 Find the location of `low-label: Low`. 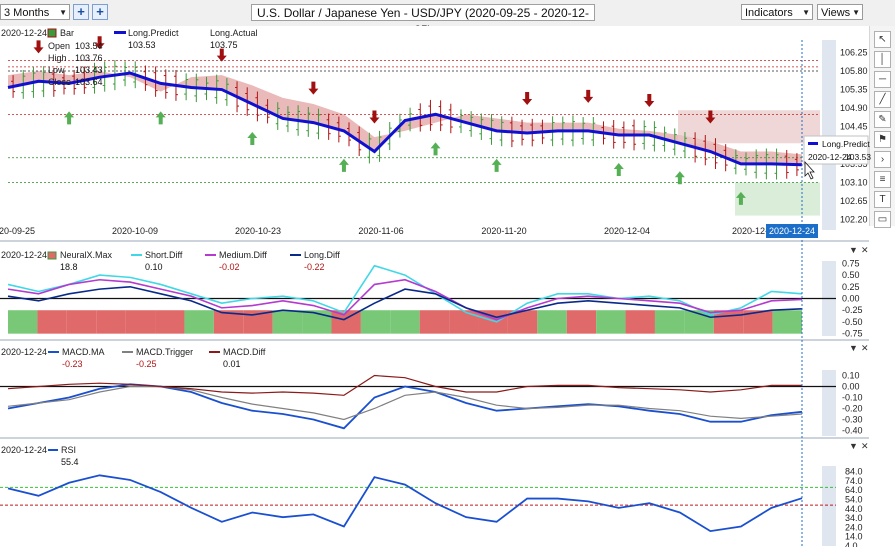

low-label: Low is located at coordinates (56, 70).